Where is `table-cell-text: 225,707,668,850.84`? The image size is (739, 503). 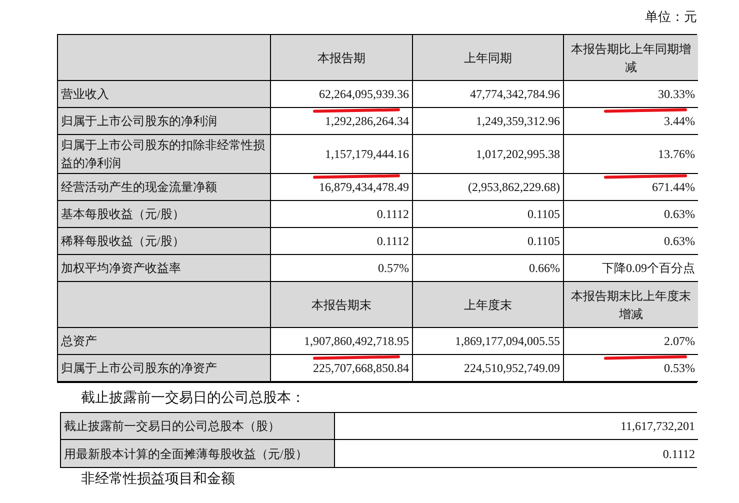
table-cell-text: 225,707,668,850.84 is located at coordinates (361, 368).